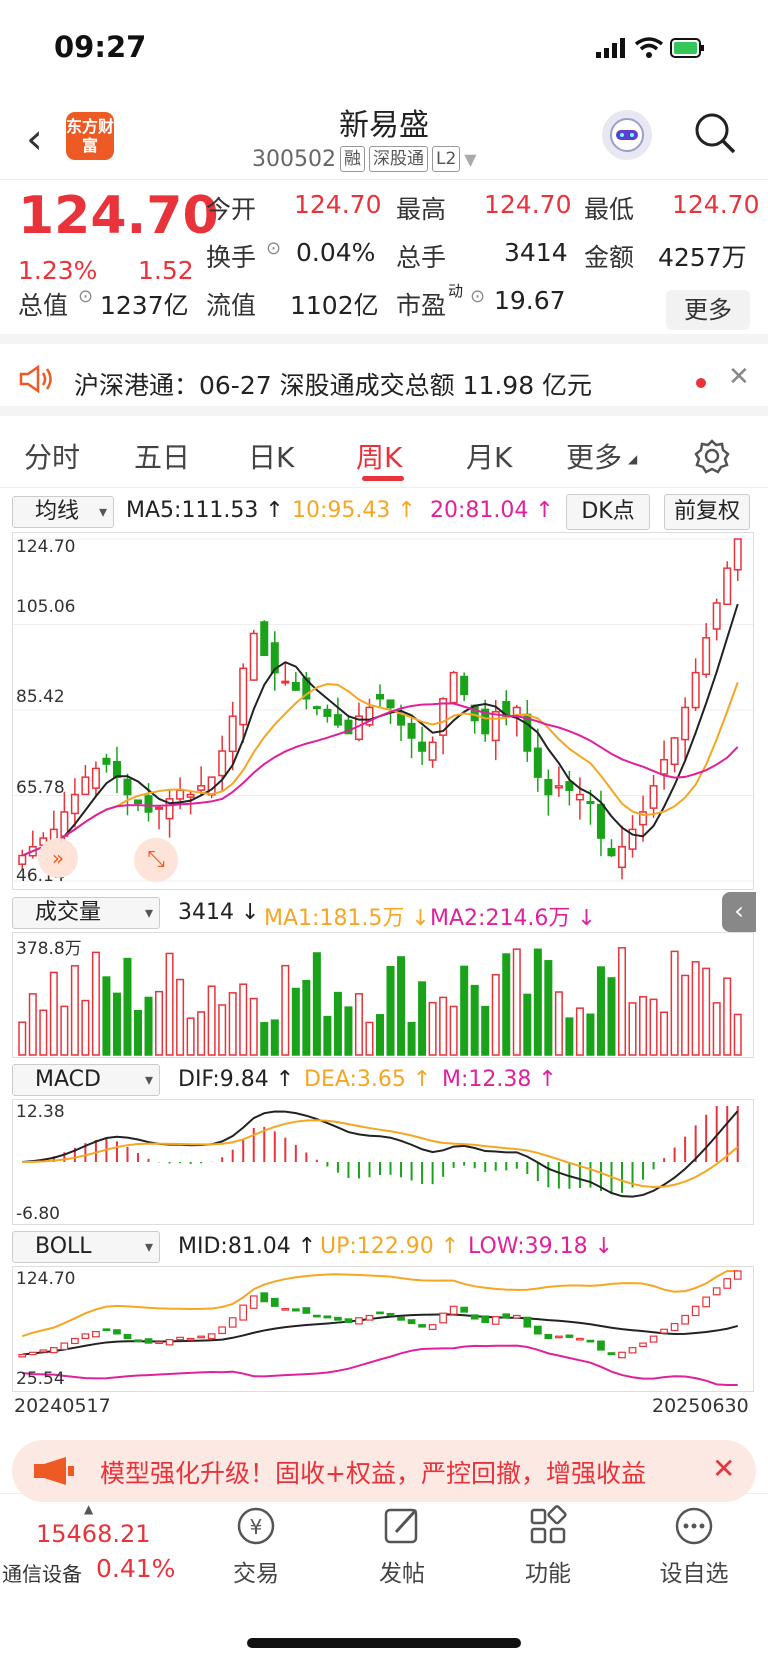  What do you see at coordinates (383, 1162) in the screenshot?
I see `macd-panel` at bounding box center [383, 1162].